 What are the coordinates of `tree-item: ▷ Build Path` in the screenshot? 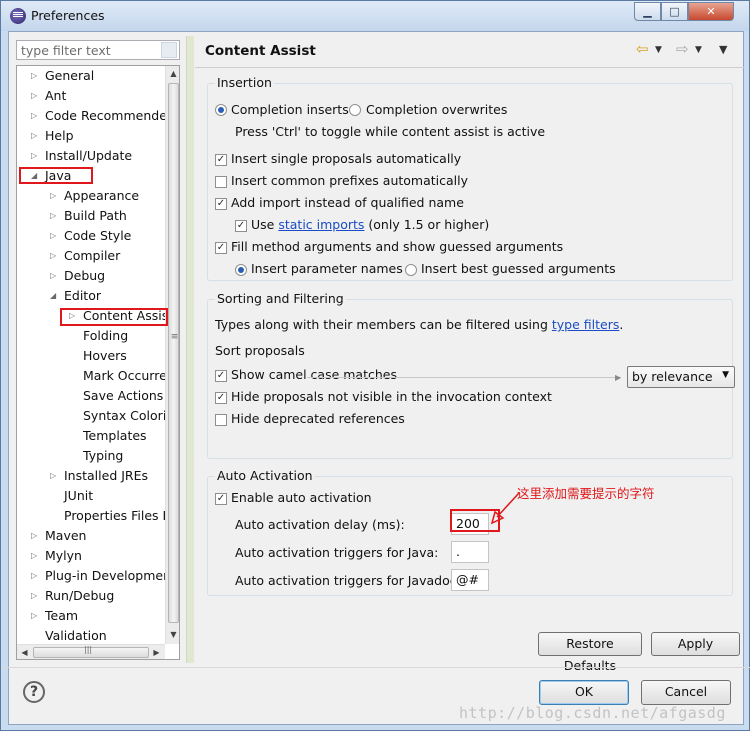 It's located at (107, 216).